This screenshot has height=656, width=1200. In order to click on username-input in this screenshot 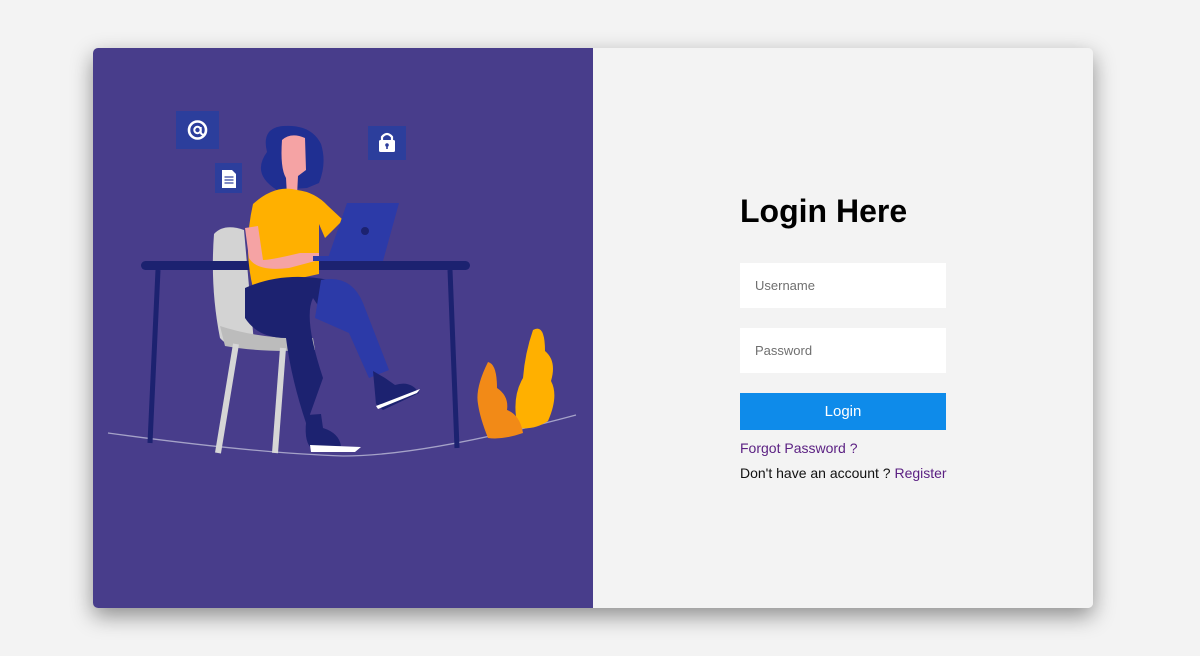, I will do `click(843, 285)`.